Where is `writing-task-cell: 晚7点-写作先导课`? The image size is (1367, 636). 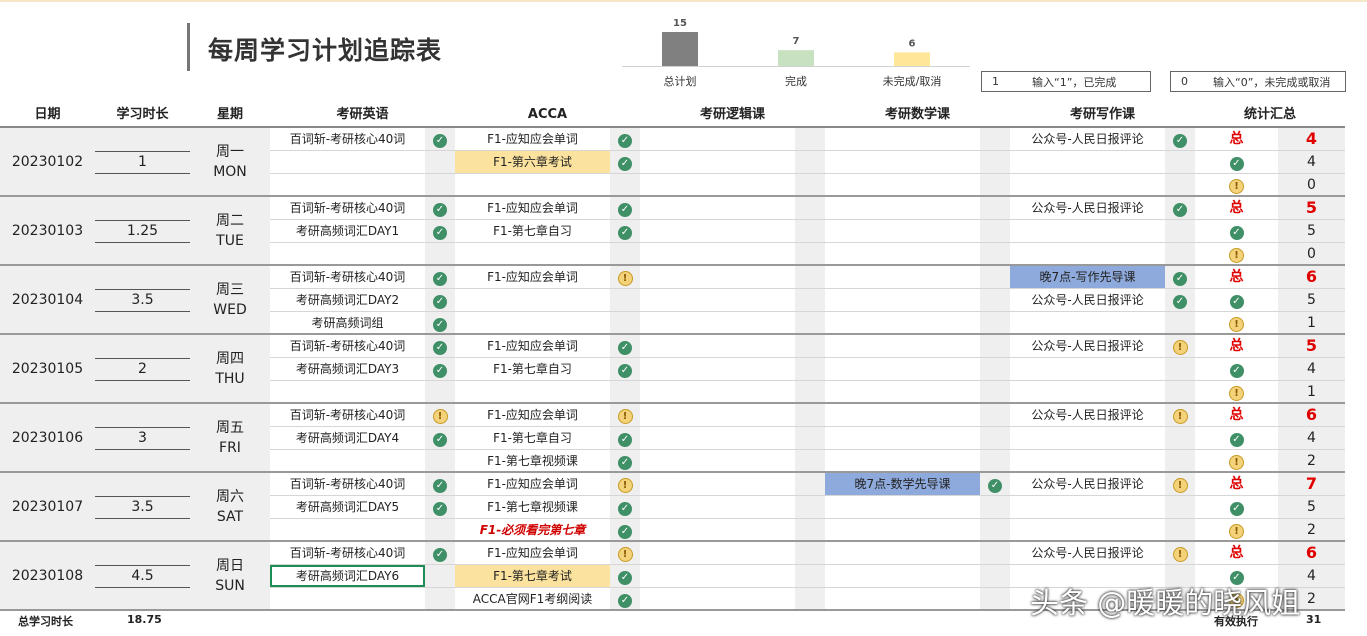 writing-task-cell: 晚7点-写作先导课 is located at coordinates (1087, 277).